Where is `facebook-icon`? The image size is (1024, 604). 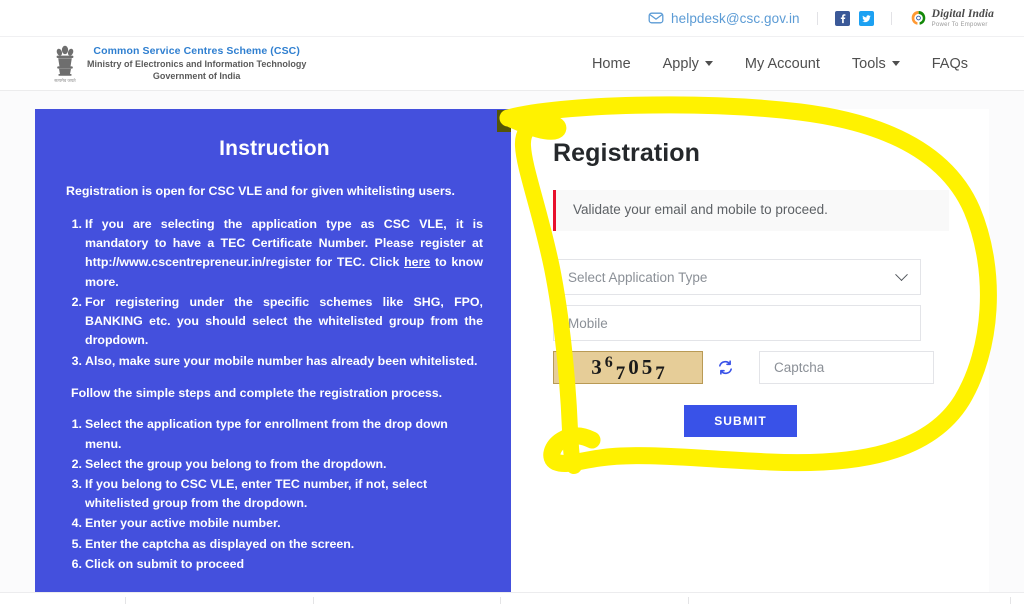 facebook-icon is located at coordinates (842, 18).